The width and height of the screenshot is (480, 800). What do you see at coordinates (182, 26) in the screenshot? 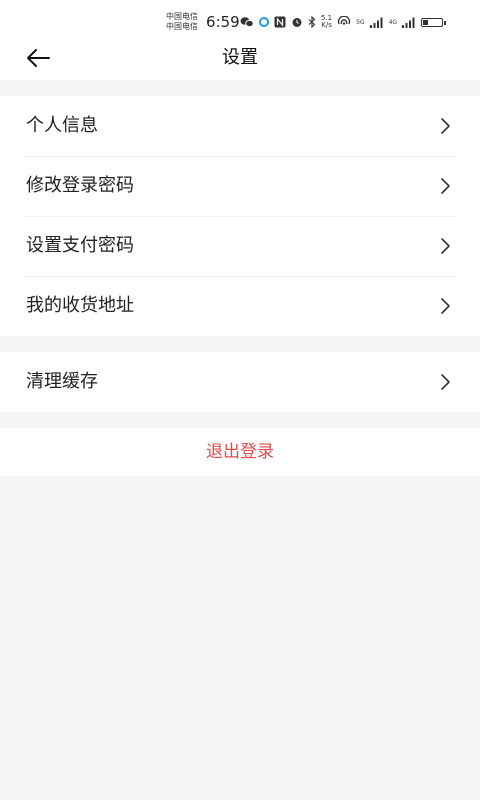
I see `carrier-2: 中国电信` at bounding box center [182, 26].